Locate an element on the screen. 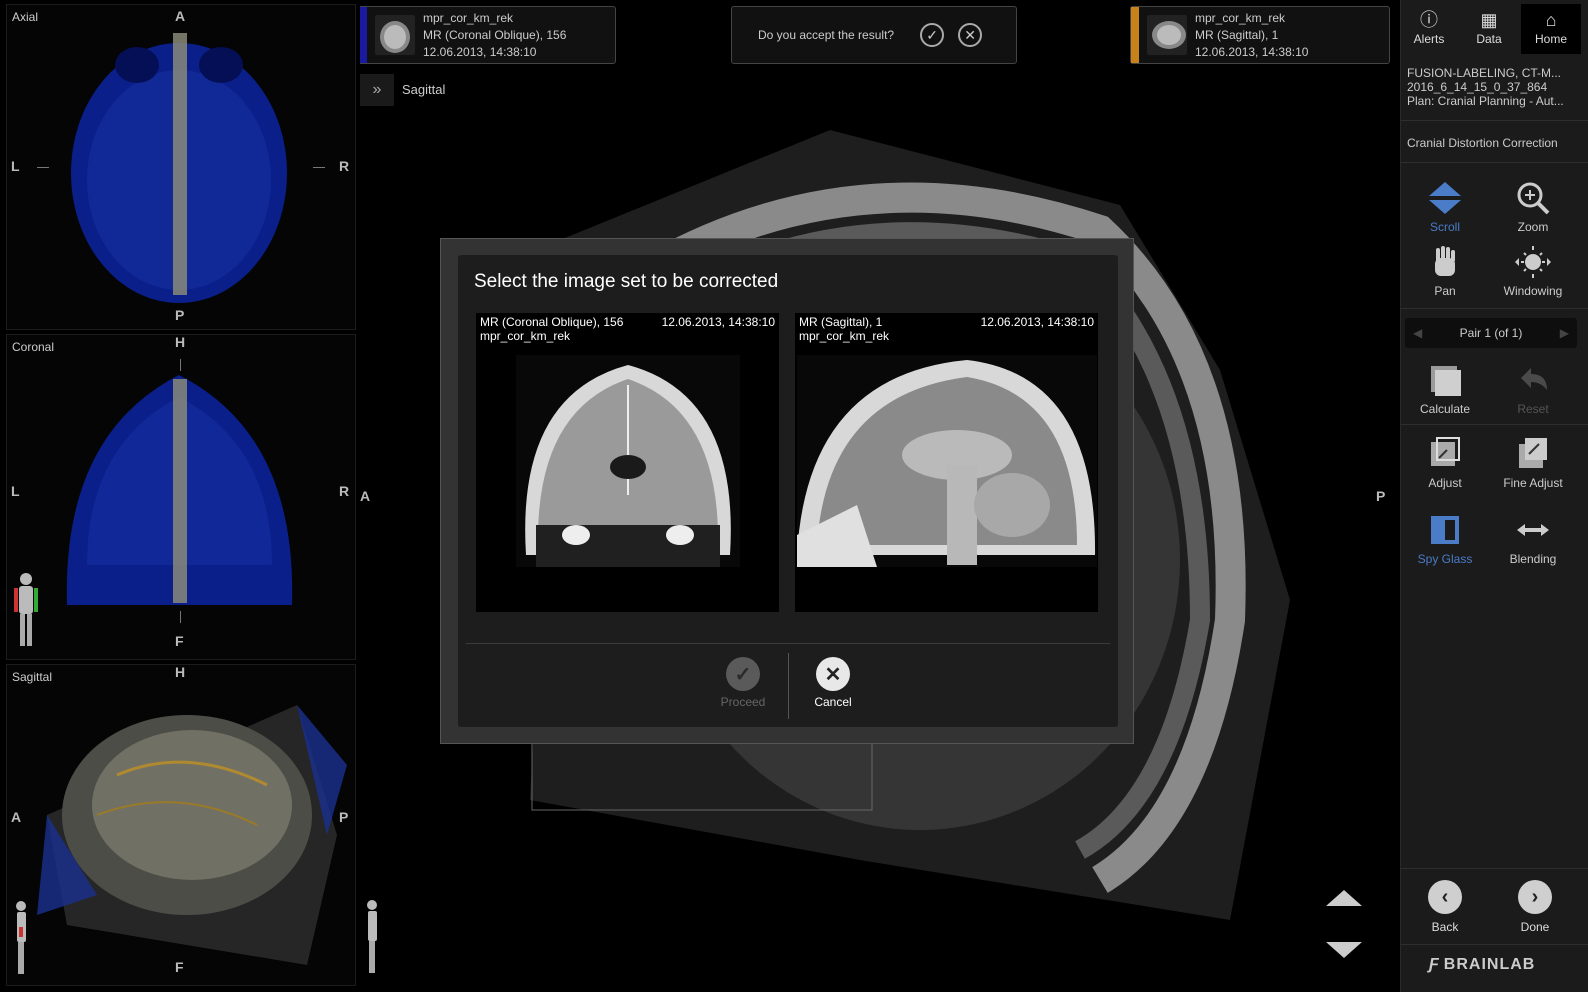  axial-view-panel: Axial A P L R is located at coordinates (181, 167).